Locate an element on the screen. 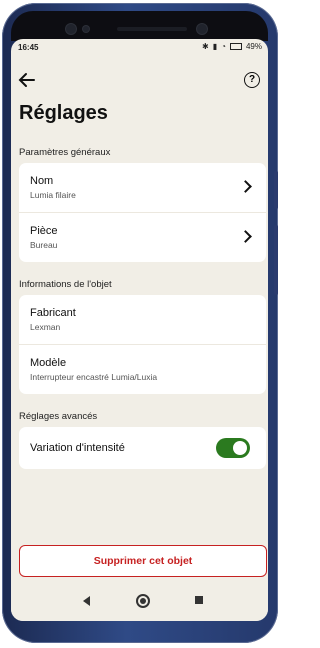 The image size is (320, 648). name-label: Nom is located at coordinates (42, 181).